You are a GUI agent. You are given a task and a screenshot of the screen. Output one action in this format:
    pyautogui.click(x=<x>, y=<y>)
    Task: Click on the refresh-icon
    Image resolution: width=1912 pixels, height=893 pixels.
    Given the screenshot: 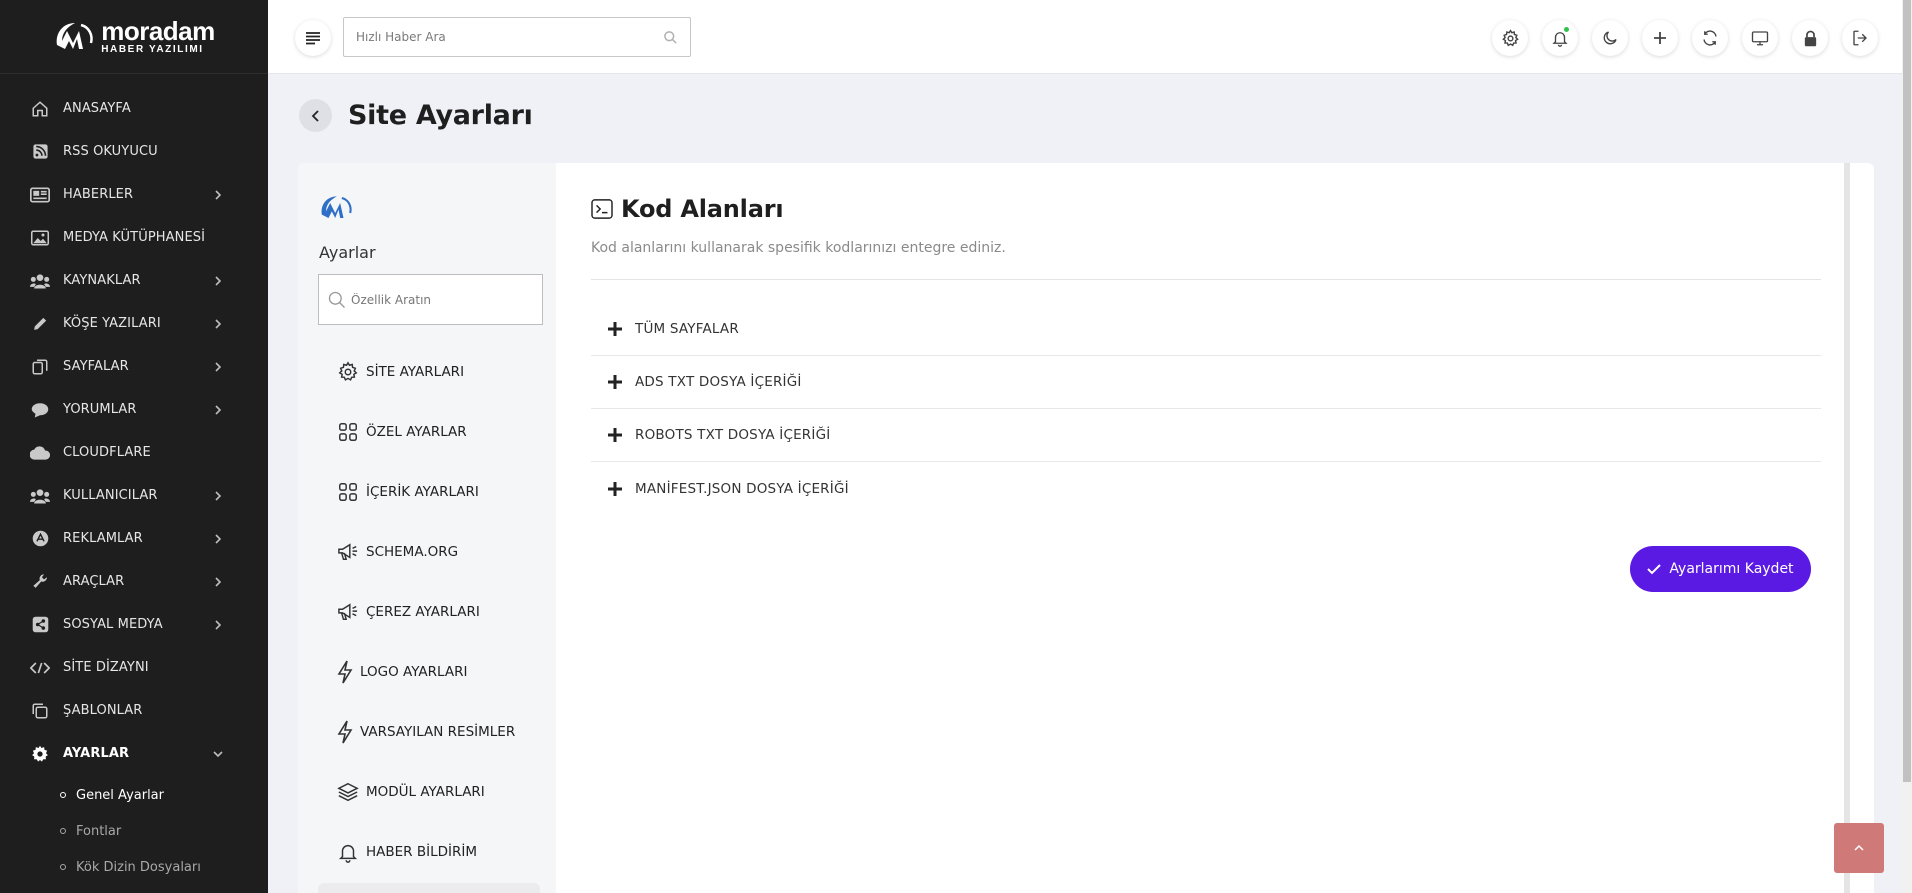 What is the action you would take?
    pyautogui.click(x=1710, y=38)
    